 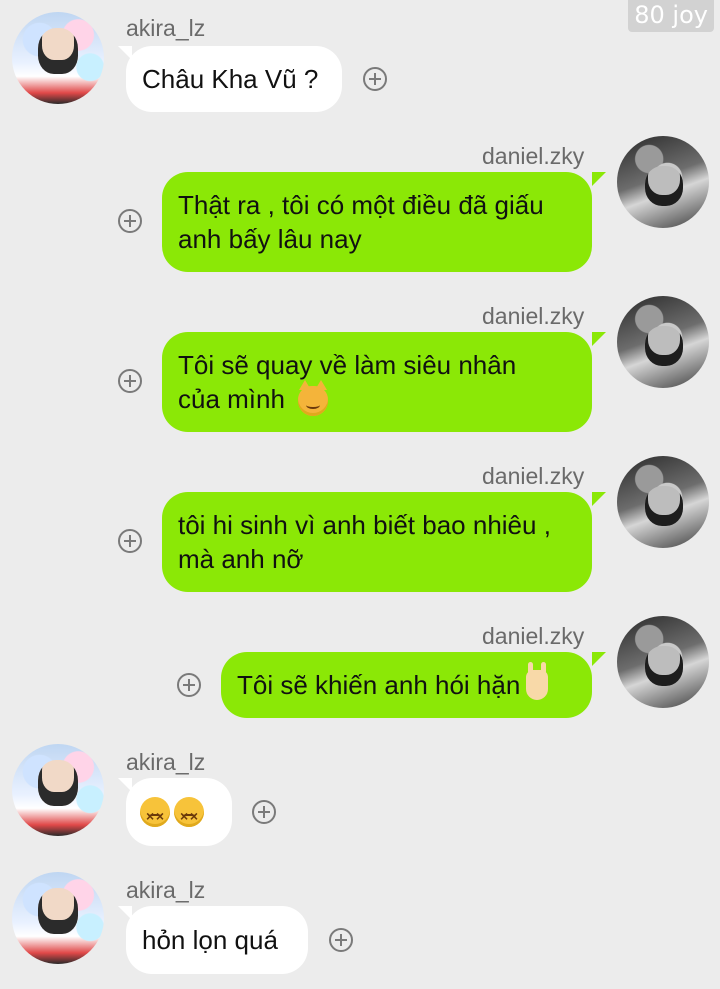 What do you see at coordinates (270, 239) in the screenshot?
I see `message-text-line: anh bấy lâu nay` at bounding box center [270, 239].